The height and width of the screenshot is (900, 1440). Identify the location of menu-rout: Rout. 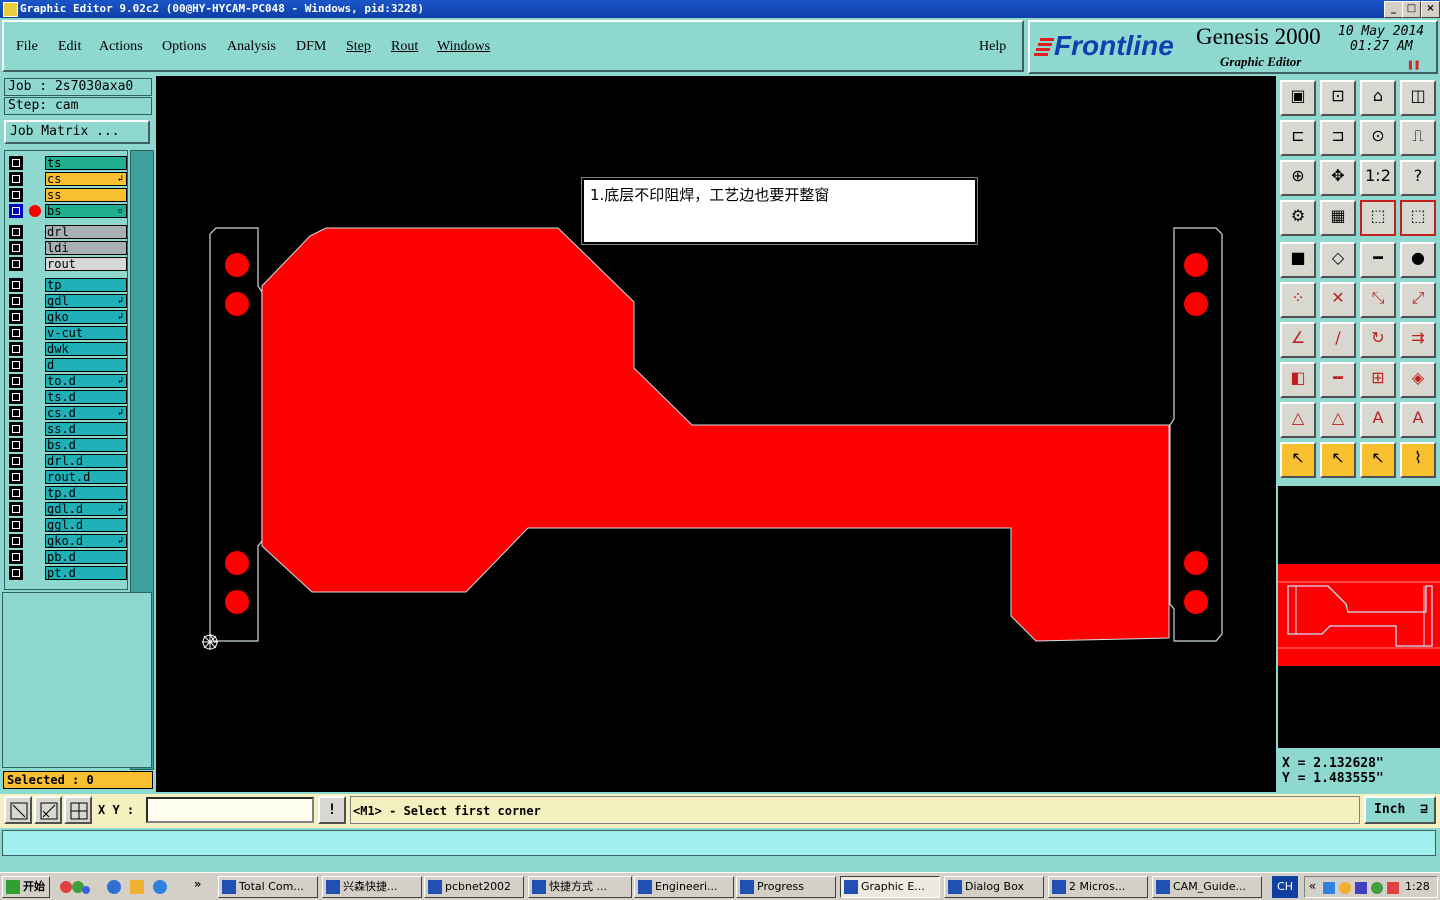
(404, 47).